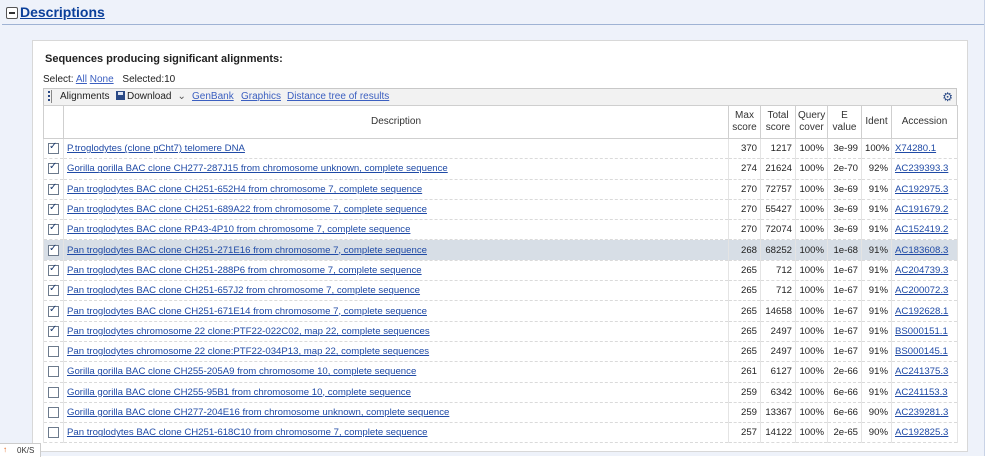 The width and height of the screenshot is (1000, 457). I want to click on section-header: Descriptions, so click(493, 13).